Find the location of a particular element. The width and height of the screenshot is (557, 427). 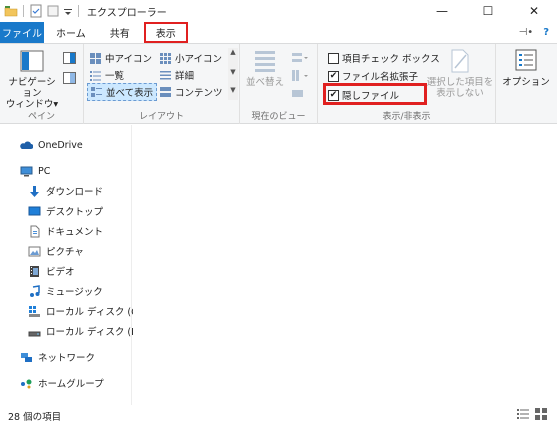

music-note-icon is located at coordinates (34, 291).